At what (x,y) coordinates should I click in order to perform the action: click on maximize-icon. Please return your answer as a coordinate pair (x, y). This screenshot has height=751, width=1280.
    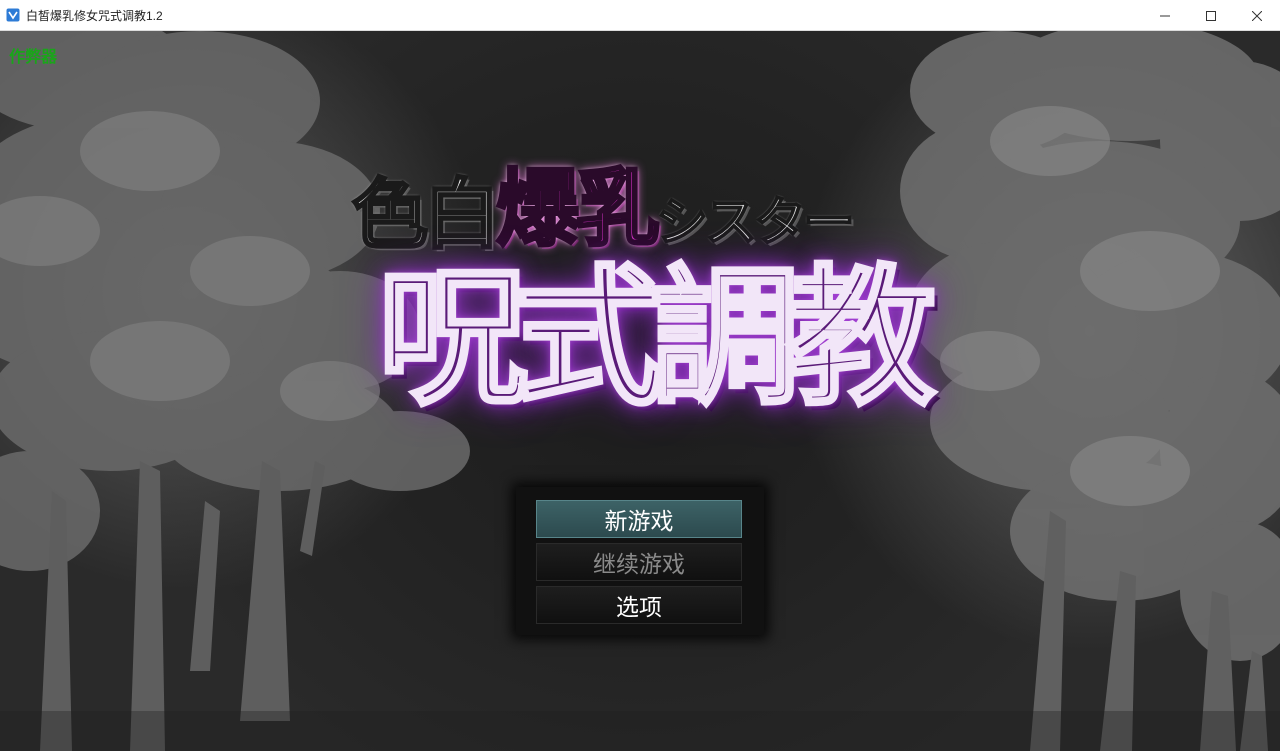
    Looking at the image, I should click on (1211, 15).